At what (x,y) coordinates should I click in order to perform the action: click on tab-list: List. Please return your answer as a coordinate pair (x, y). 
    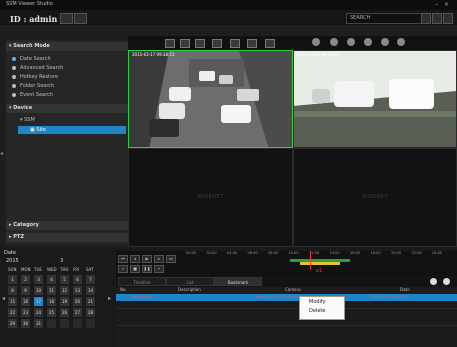
    Looking at the image, I should click on (190, 281).